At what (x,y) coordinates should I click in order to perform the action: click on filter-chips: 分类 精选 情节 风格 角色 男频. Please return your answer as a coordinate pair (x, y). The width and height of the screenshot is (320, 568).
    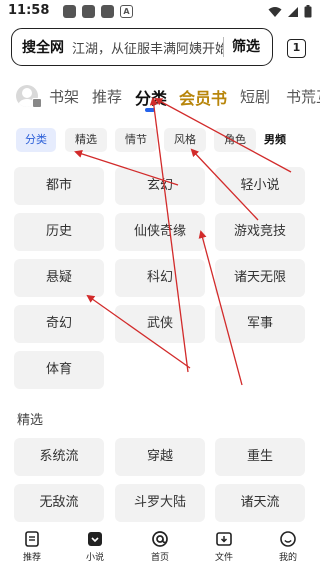
    Looking at the image, I should click on (160, 141).